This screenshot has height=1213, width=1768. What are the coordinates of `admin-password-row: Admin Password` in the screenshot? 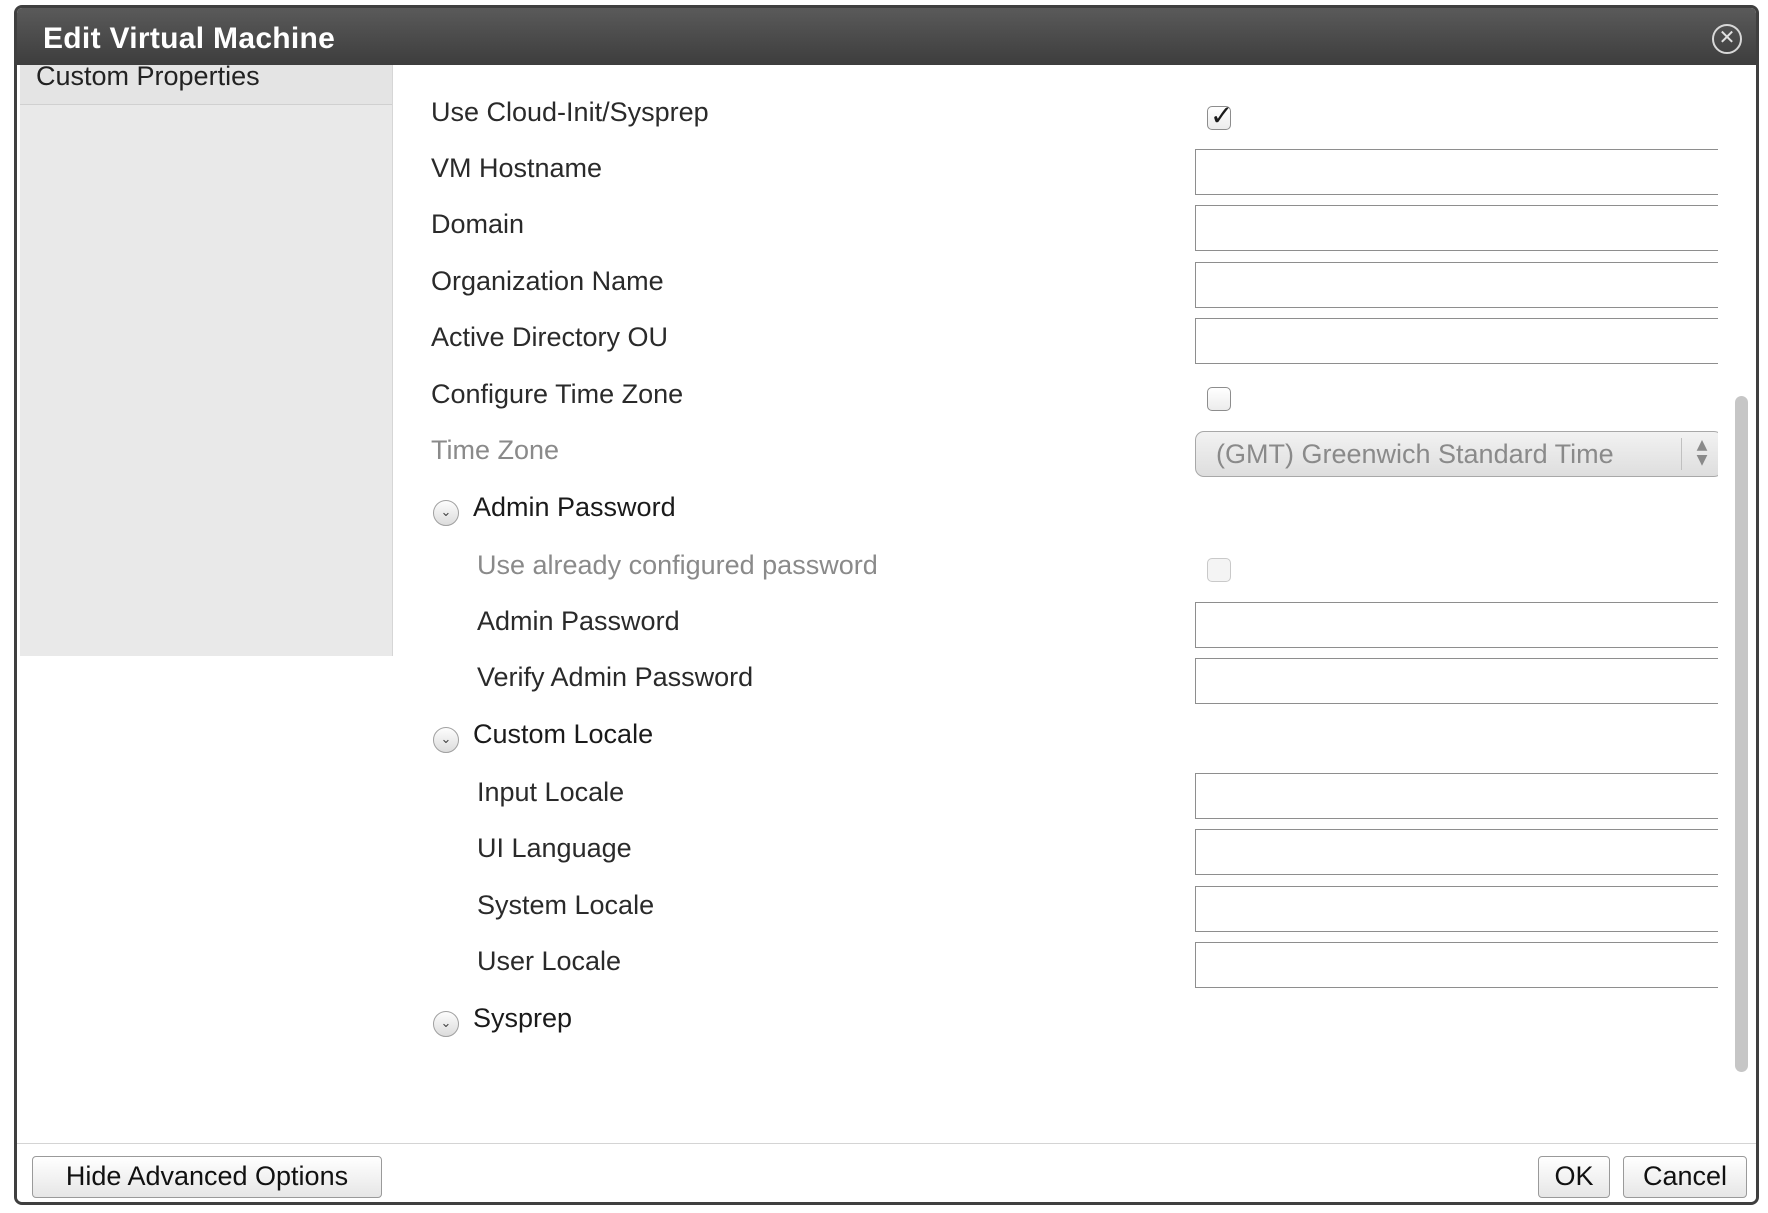 It's located at (1055, 627).